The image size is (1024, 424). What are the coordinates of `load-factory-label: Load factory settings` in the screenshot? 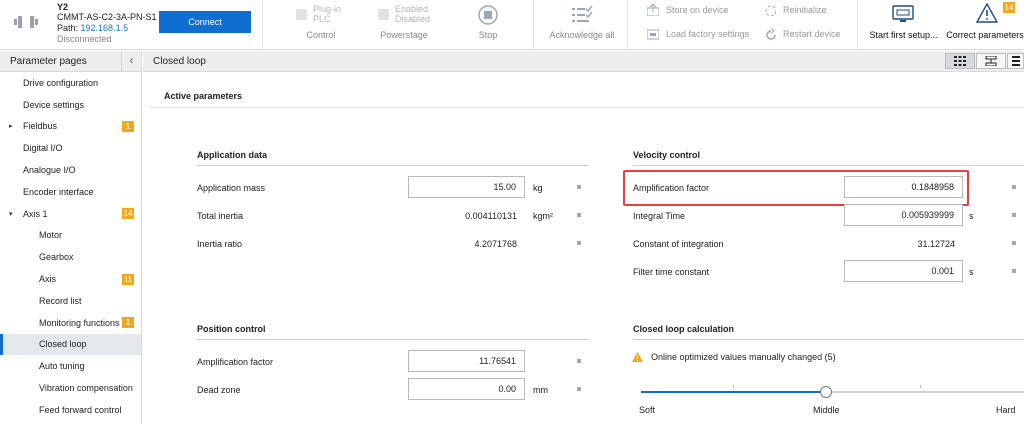 It's located at (708, 34).